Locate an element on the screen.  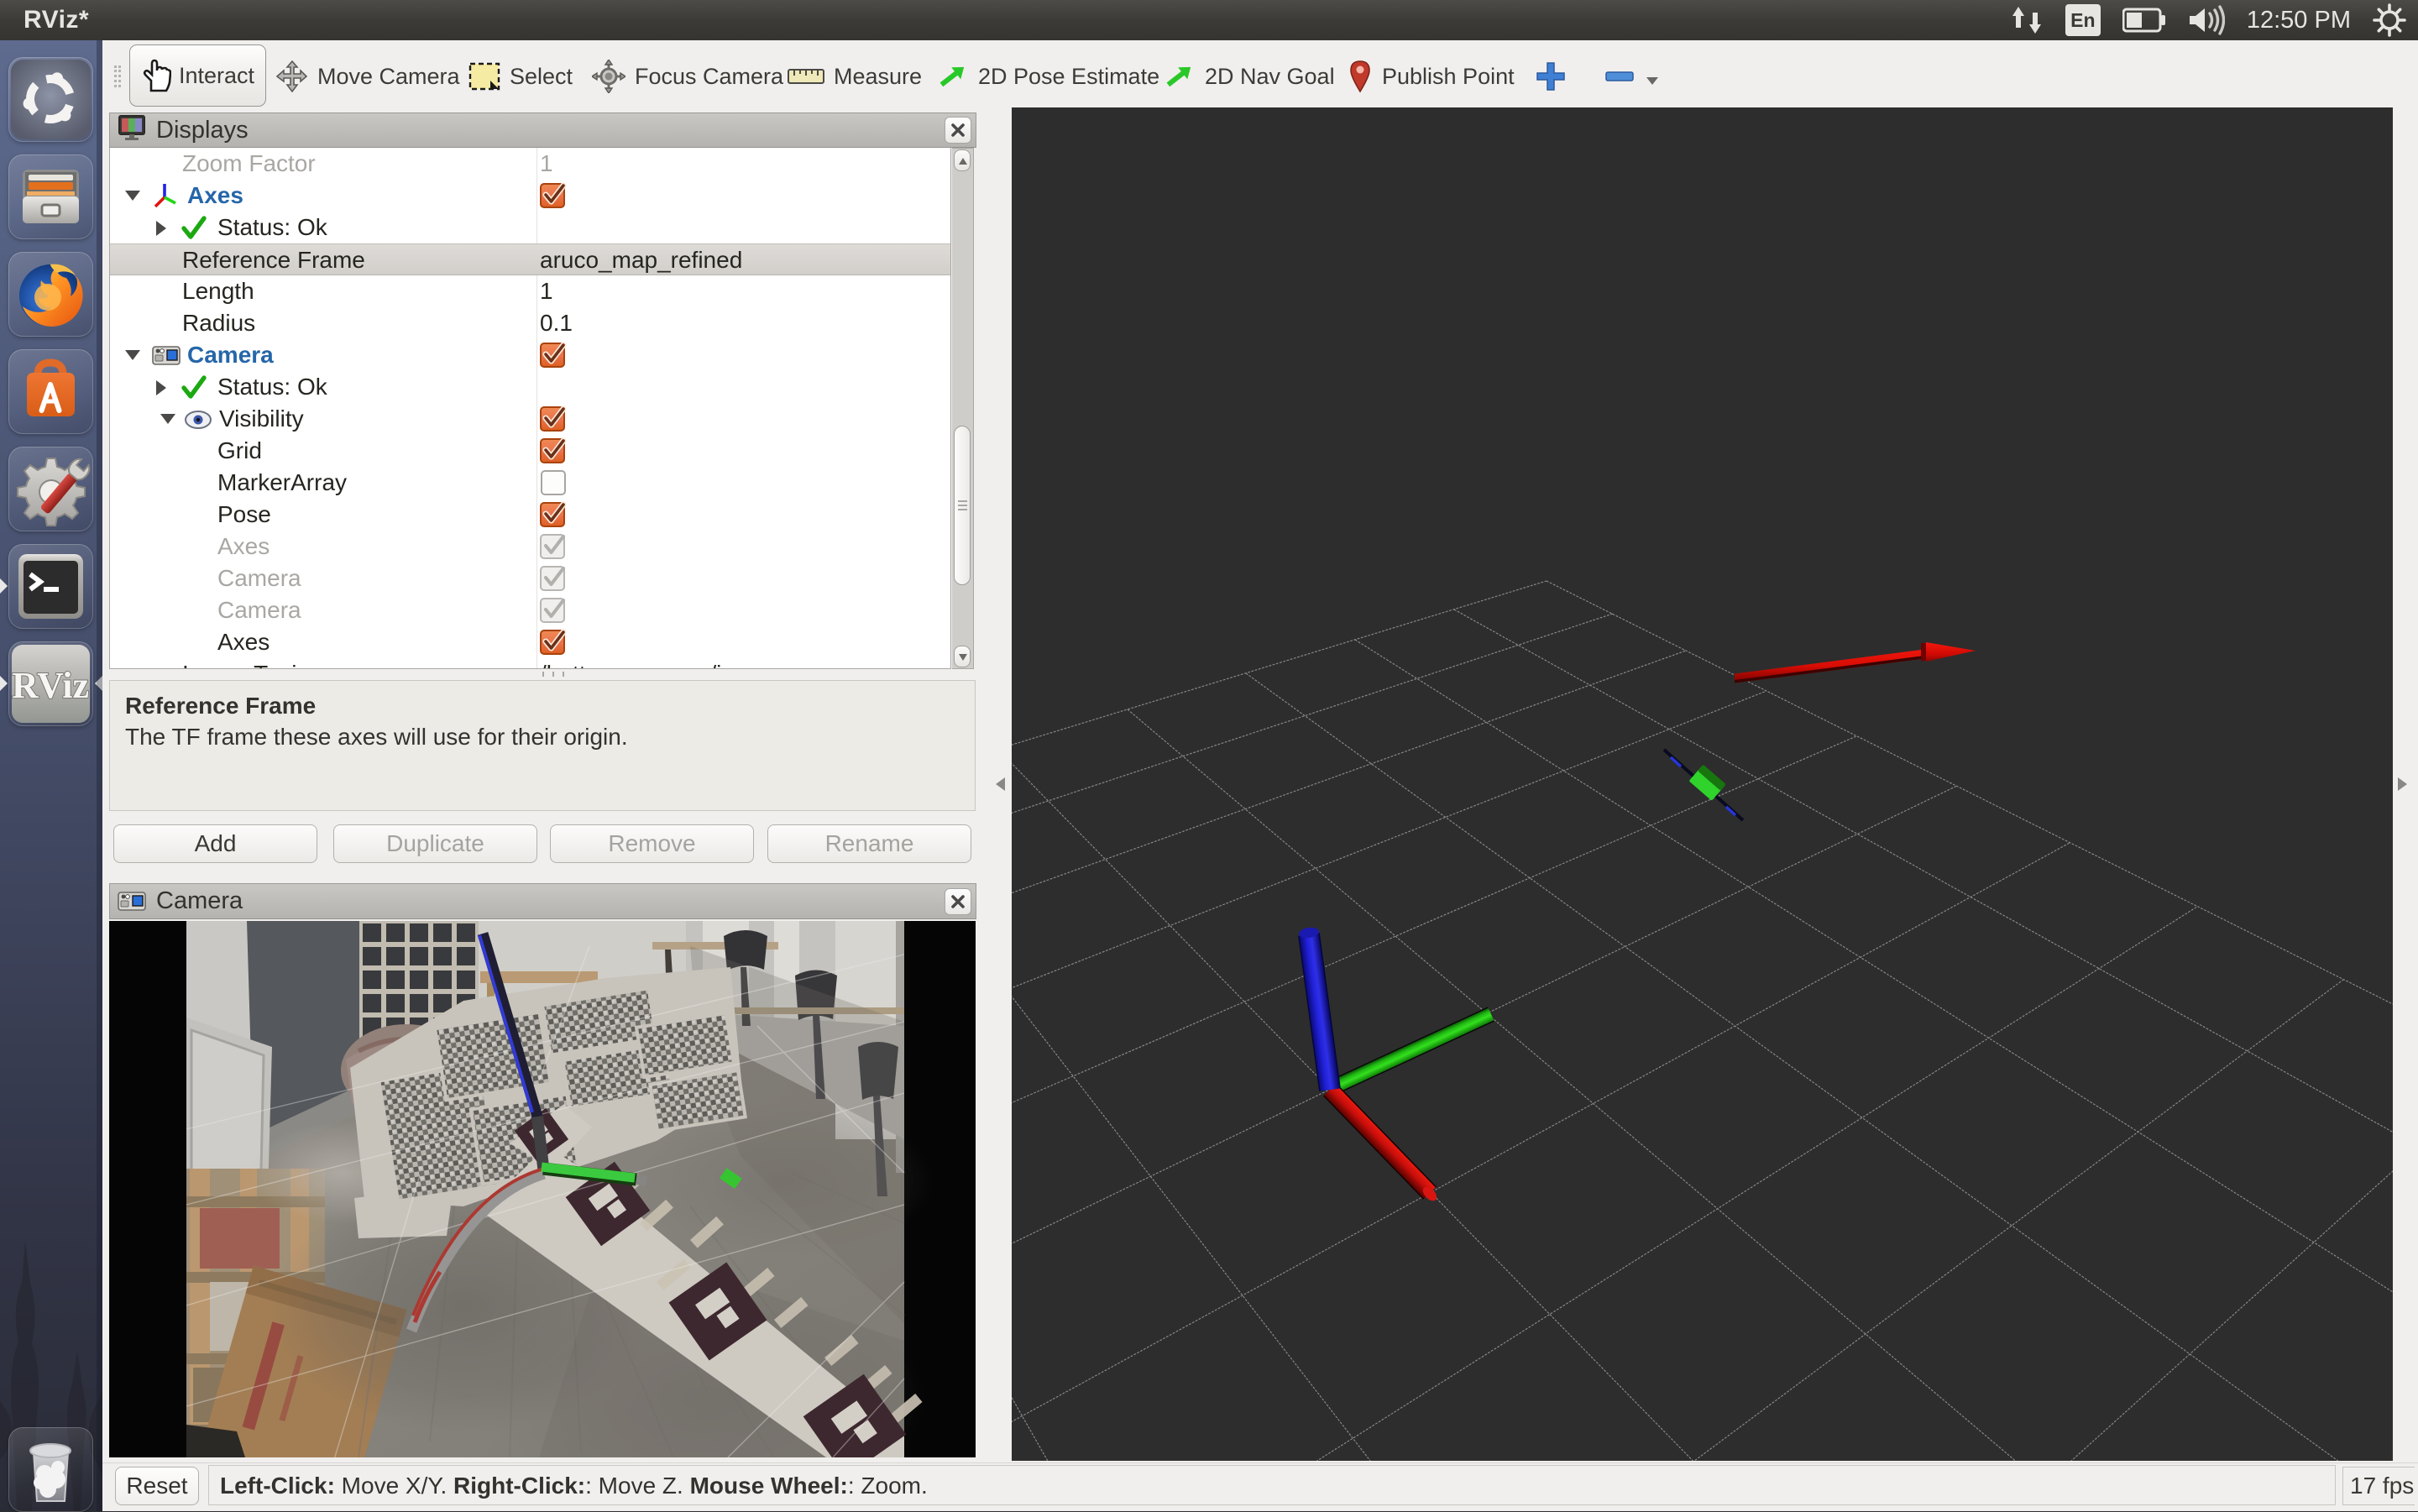
svg-text: RViz is located at coordinates (50, 685).